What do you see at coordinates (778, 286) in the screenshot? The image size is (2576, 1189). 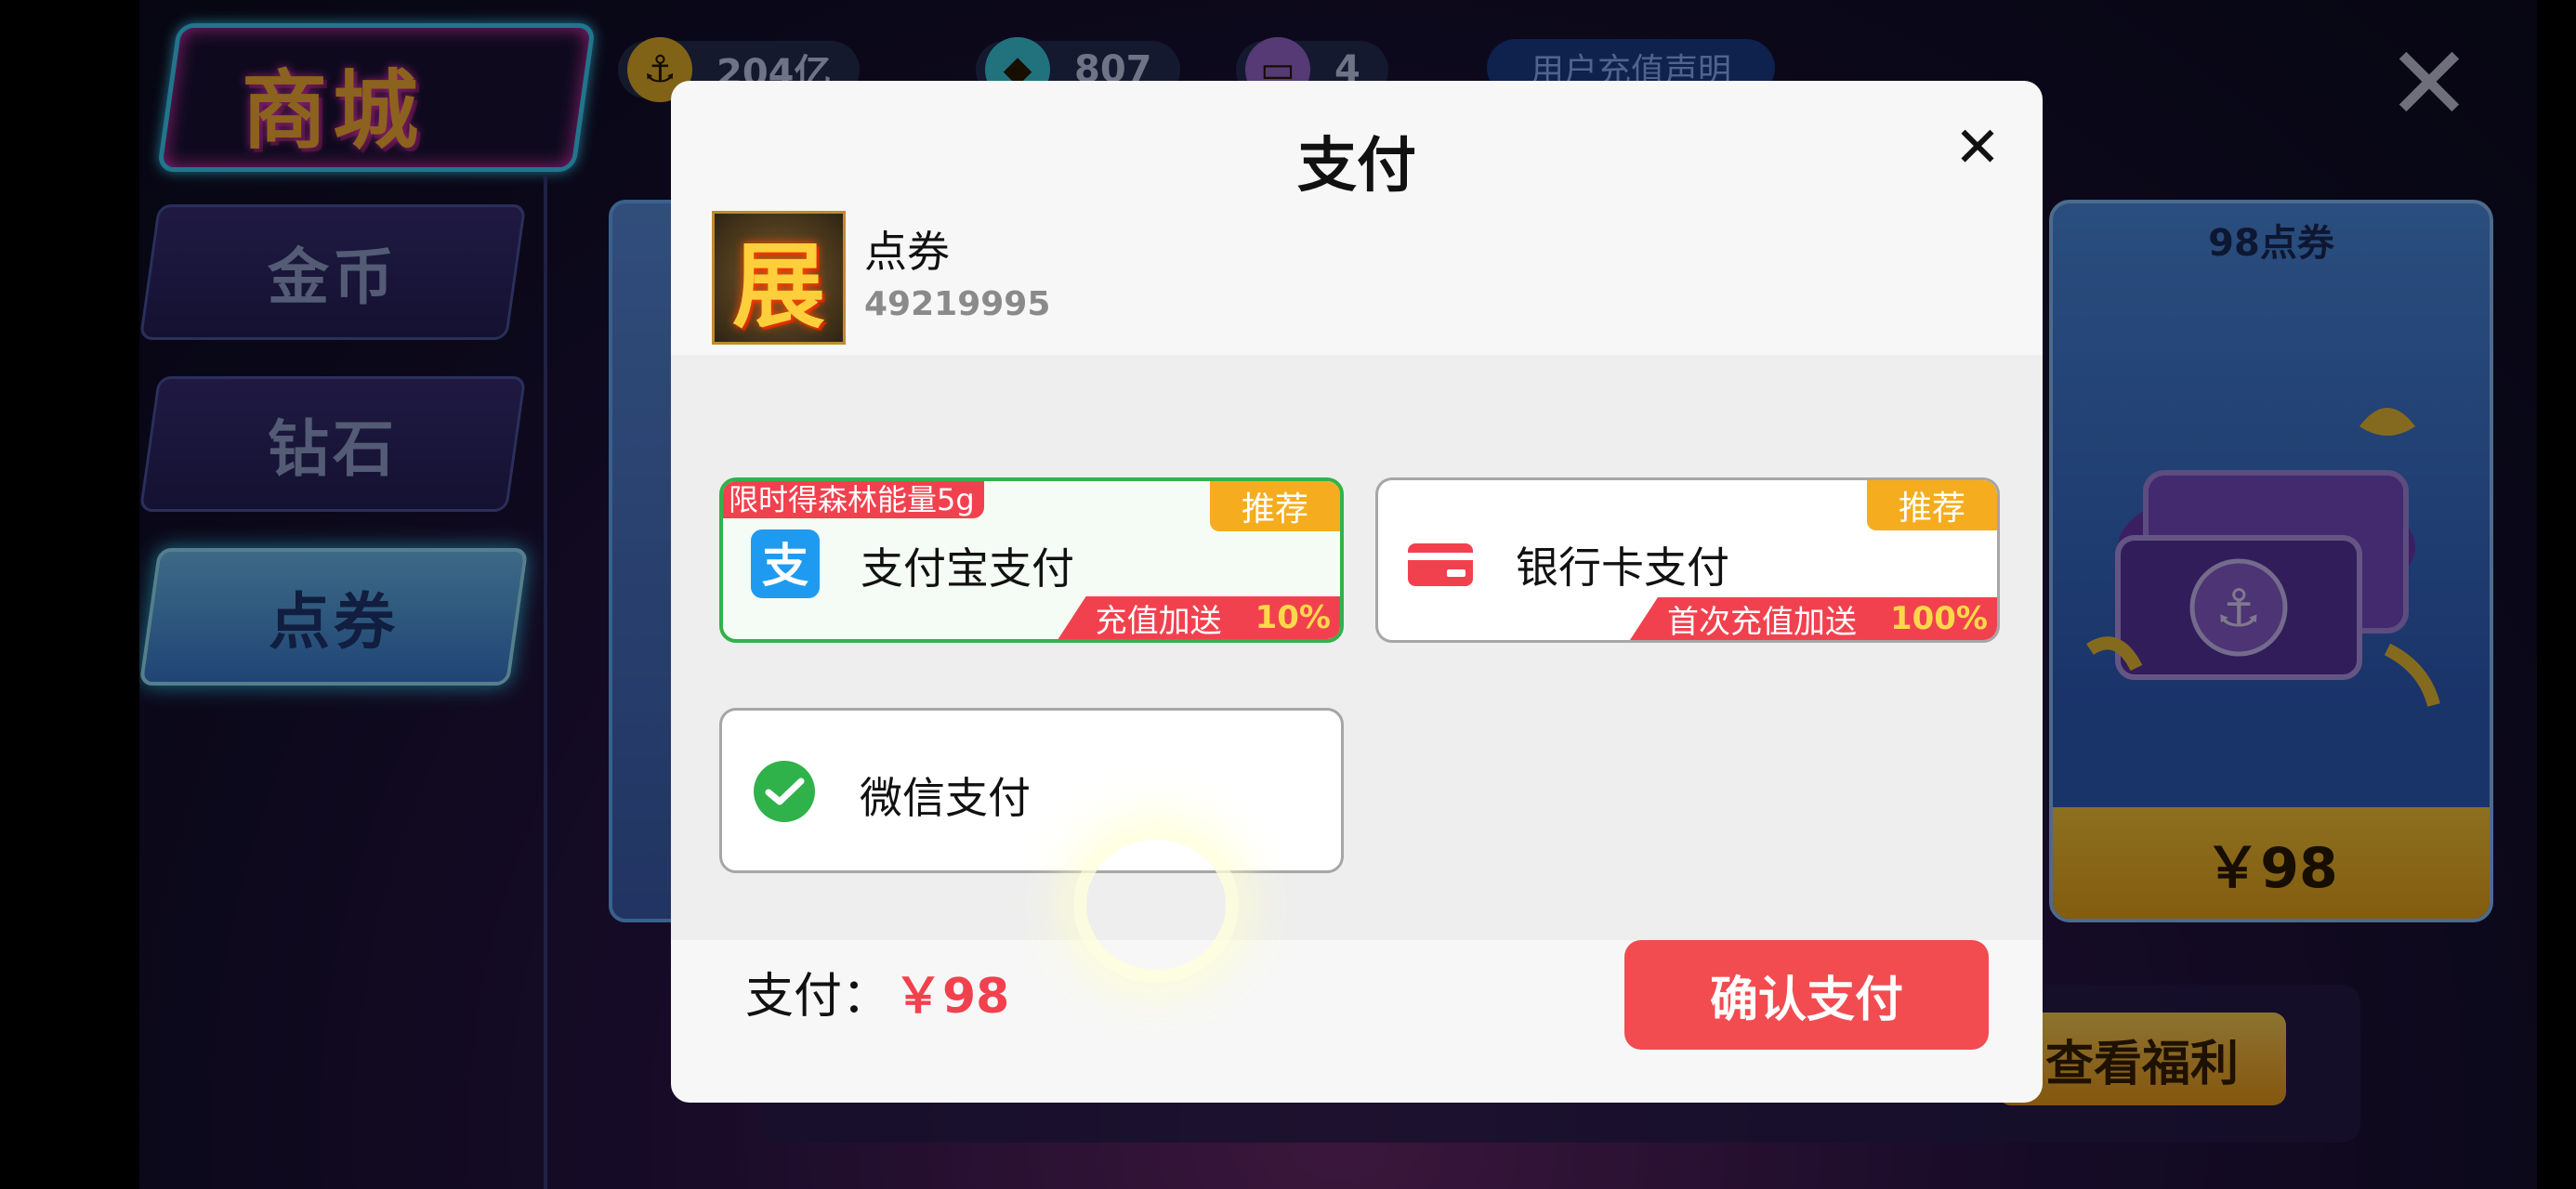 I see `product-thumbnail-char: 展` at bounding box center [778, 286].